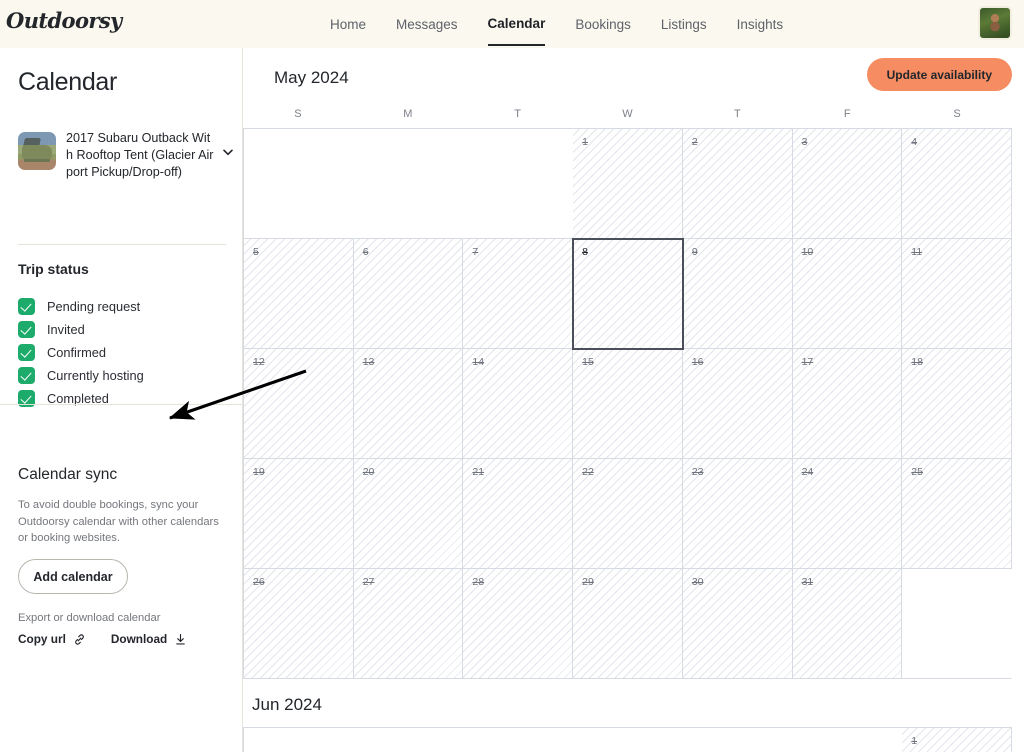 The image size is (1024, 752). What do you see at coordinates (408, 514) in the screenshot?
I see `day-cell: 20` at bounding box center [408, 514].